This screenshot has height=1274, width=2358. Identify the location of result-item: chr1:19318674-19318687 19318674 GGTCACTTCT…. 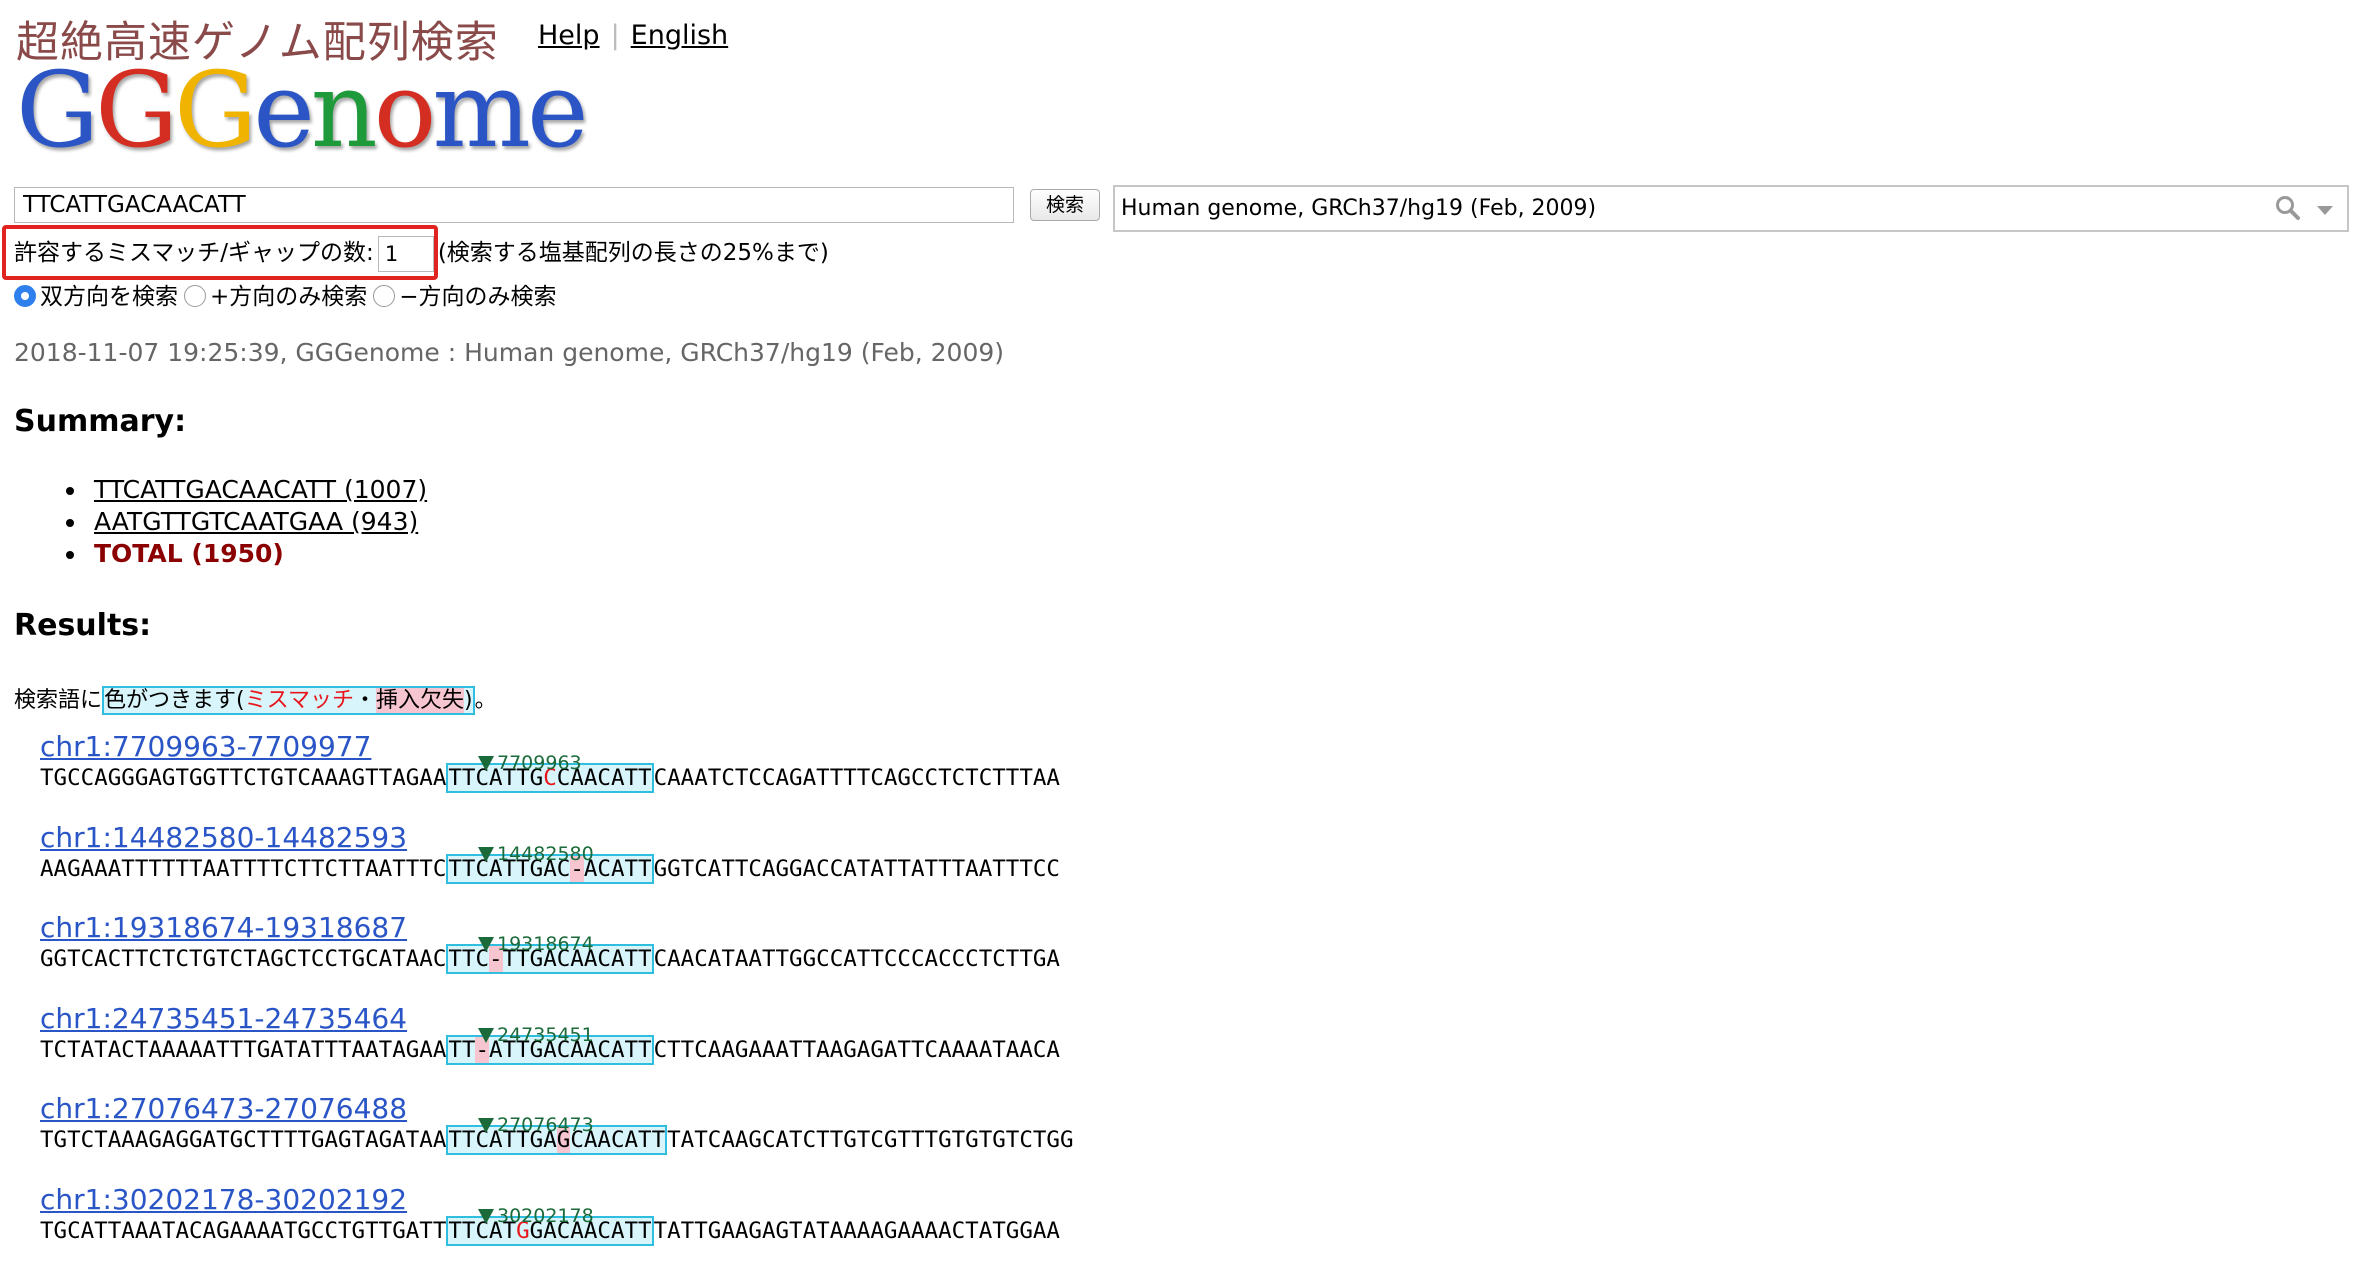
(550, 942).